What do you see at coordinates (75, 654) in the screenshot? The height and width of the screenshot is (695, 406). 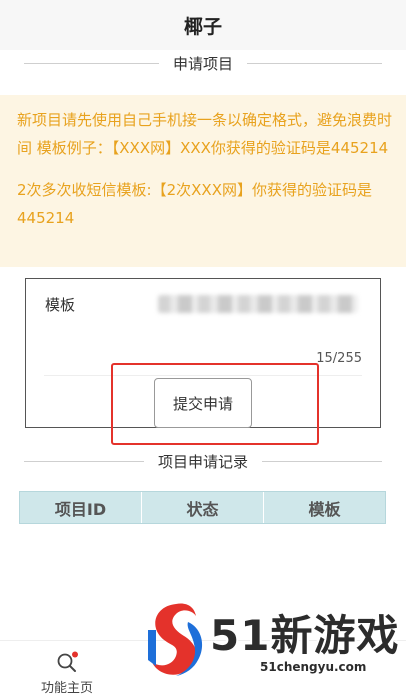 I see `notification-dot` at bounding box center [75, 654].